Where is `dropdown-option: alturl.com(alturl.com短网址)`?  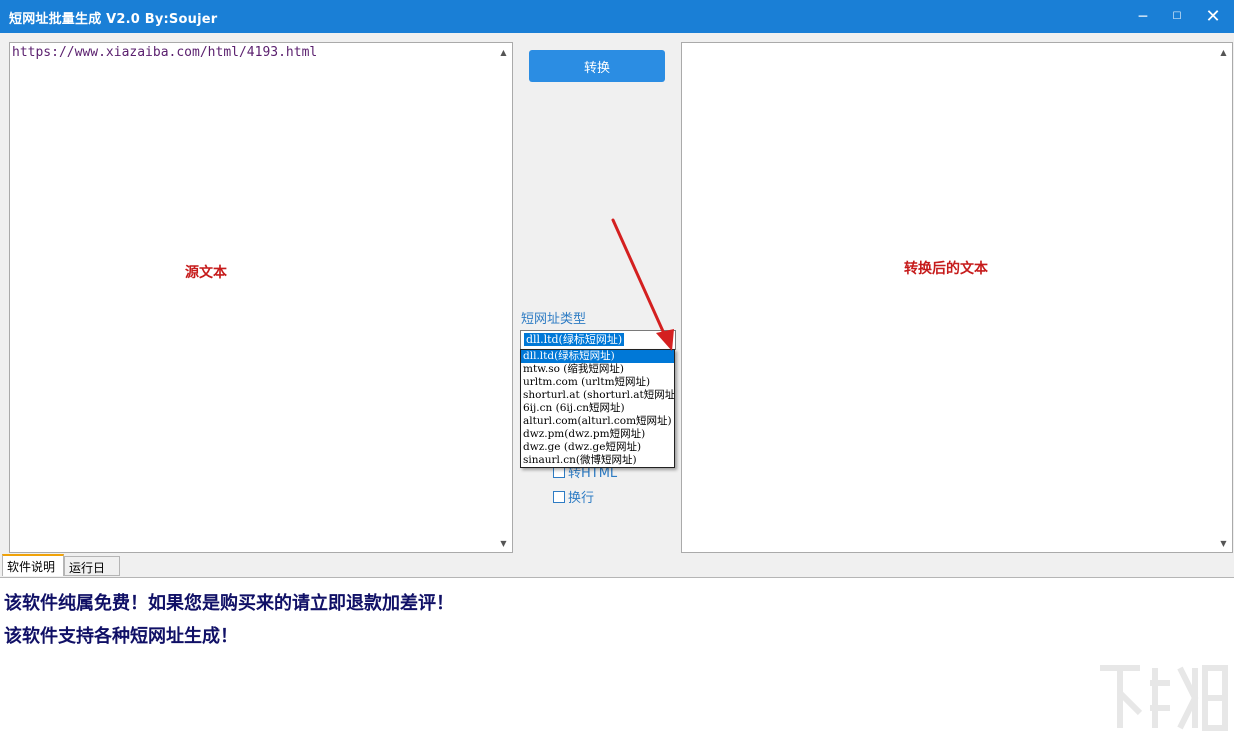
dropdown-option: alturl.com(alturl.com短网址) is located at coordinates (597, 421).